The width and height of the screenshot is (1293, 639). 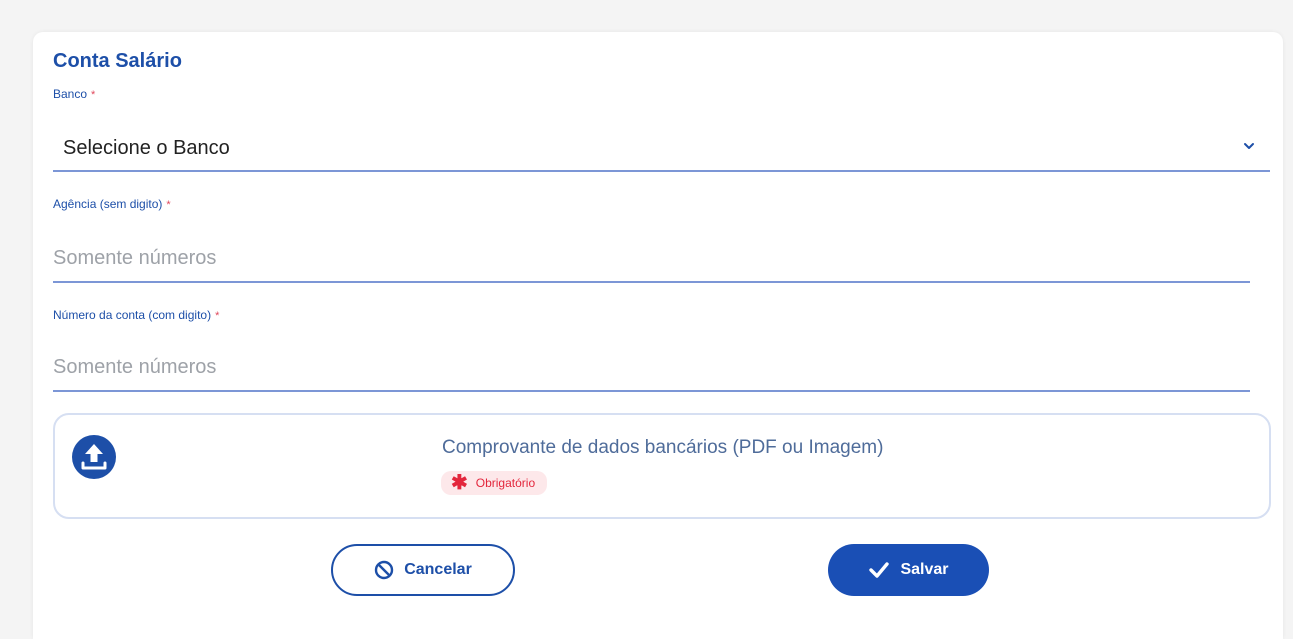 I want to click on agency-field, so click(x=651, y=259).